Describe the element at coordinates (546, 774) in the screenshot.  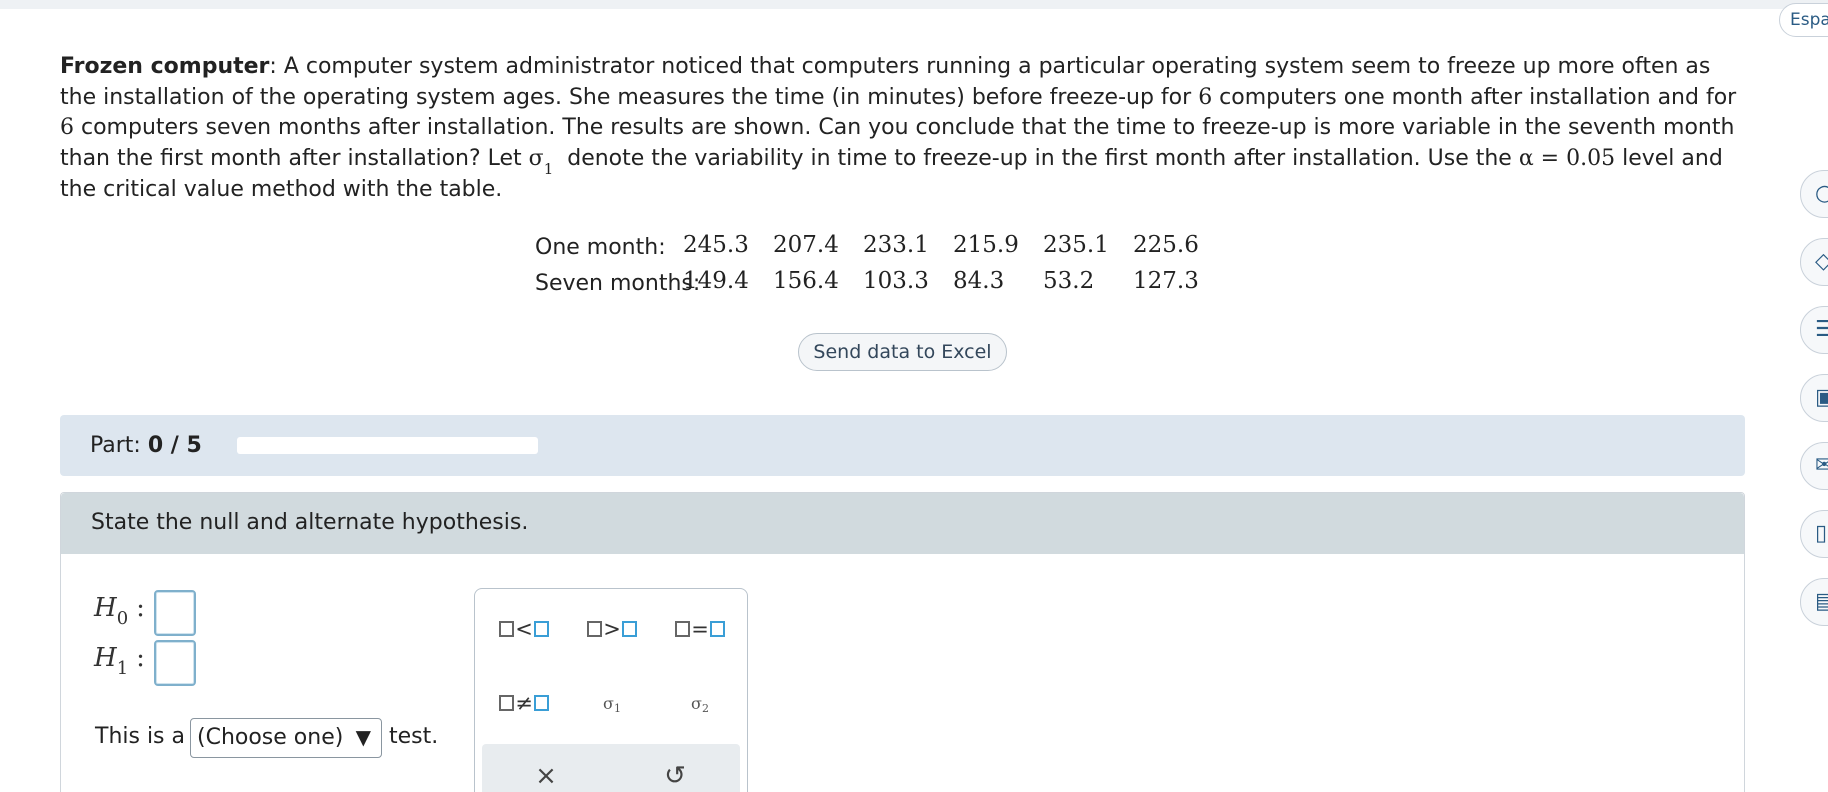
I see `clear-icon: ×` at that location.